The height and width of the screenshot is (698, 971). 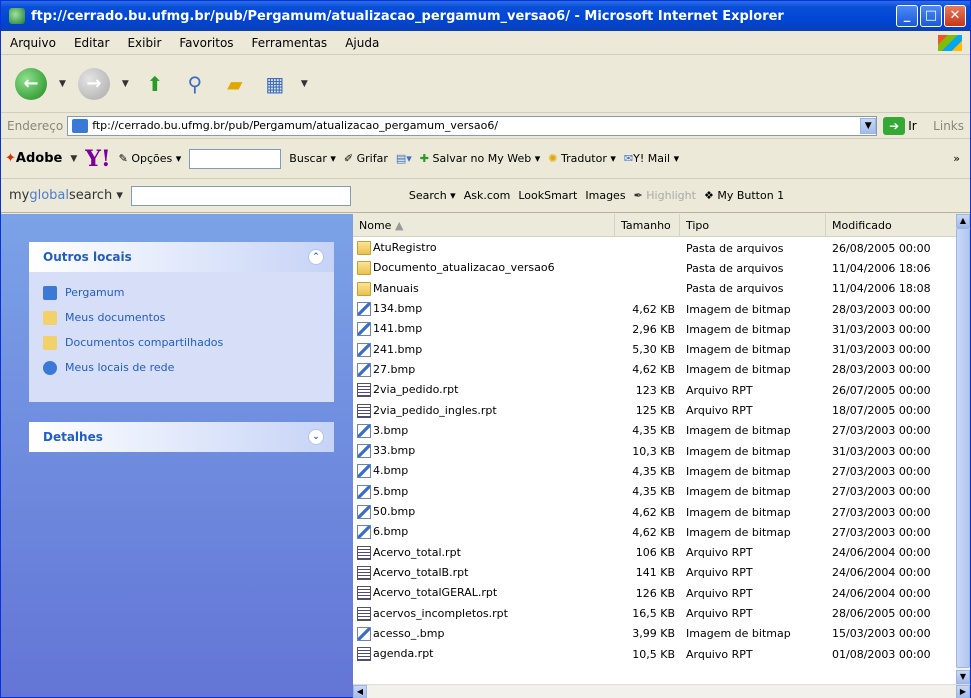 I want to click on tradutor-button: ✺ Tradutor ▾, so click(x=582, y=158).